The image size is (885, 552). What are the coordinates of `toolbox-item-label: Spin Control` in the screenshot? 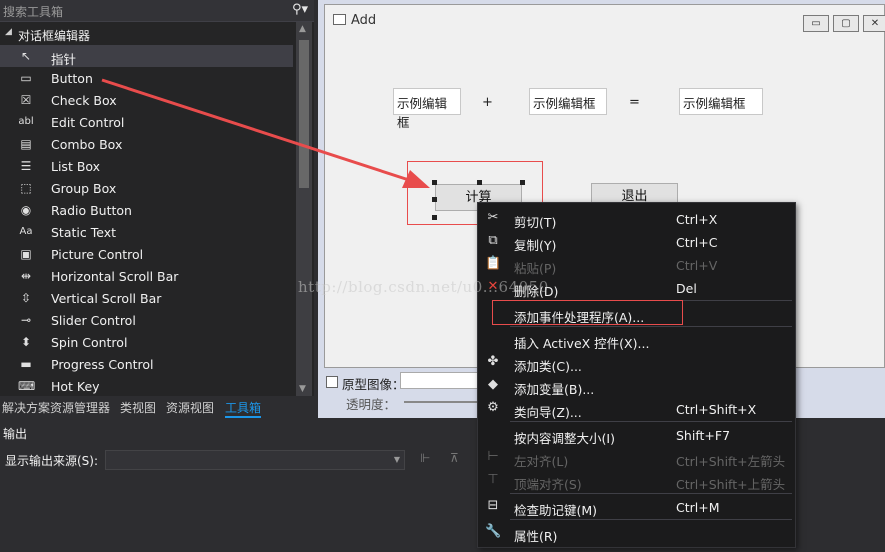 It's located at (89, 342).